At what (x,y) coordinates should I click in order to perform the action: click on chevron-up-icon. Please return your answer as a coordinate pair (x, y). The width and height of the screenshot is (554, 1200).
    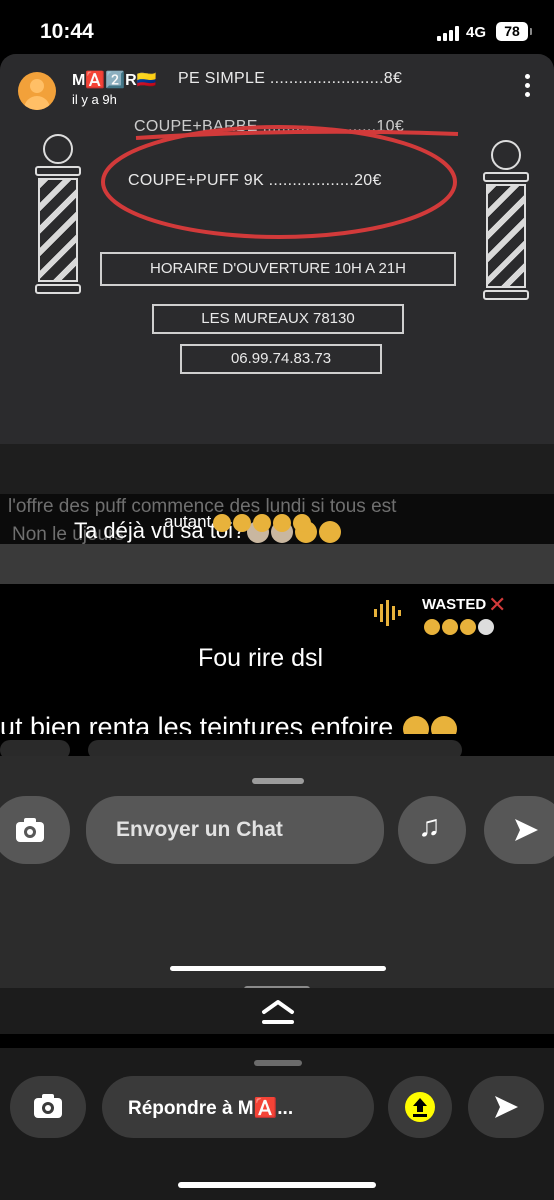
    Looking at the image, I should click on (278, 1010).